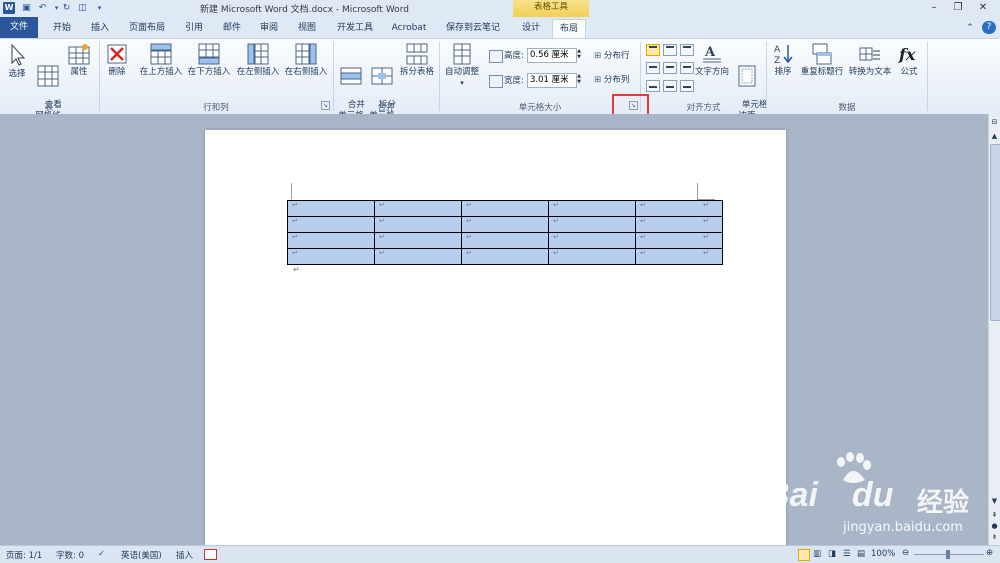 The image size is (1000, 563). Describe the element at coordinates (909, 60) in the screenshot. I see `formula-button: fx 公式` at that location.